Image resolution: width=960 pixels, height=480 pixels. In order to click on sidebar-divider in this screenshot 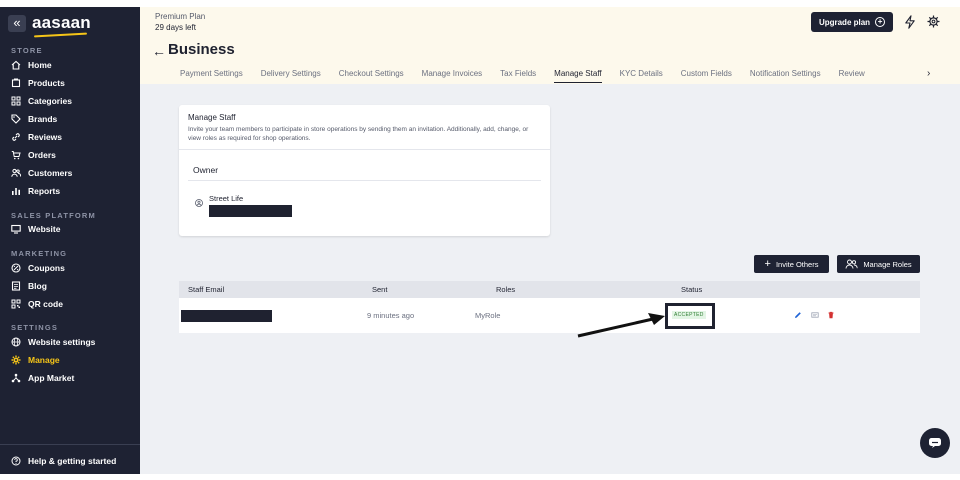, I will do `click(70, 444)`.